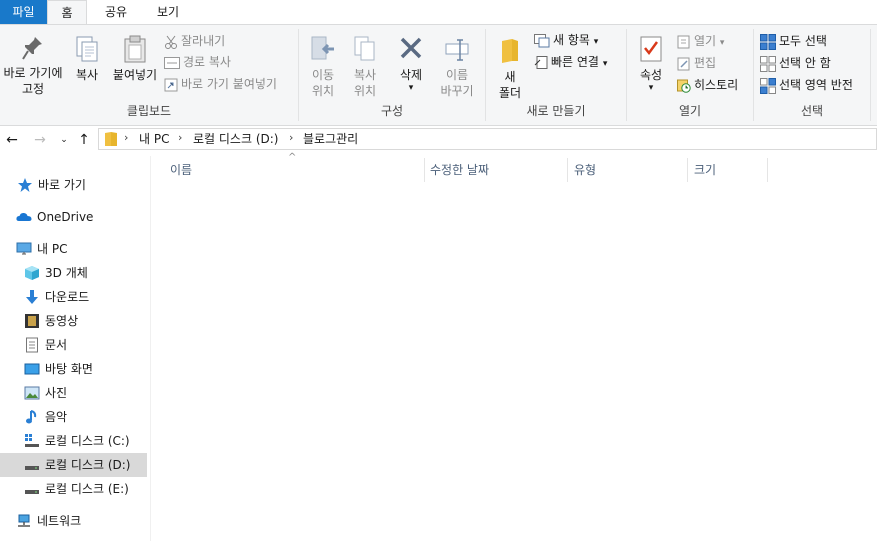 The image size is (877, 541). I want to click on move-to-icon, so click(322, 48).